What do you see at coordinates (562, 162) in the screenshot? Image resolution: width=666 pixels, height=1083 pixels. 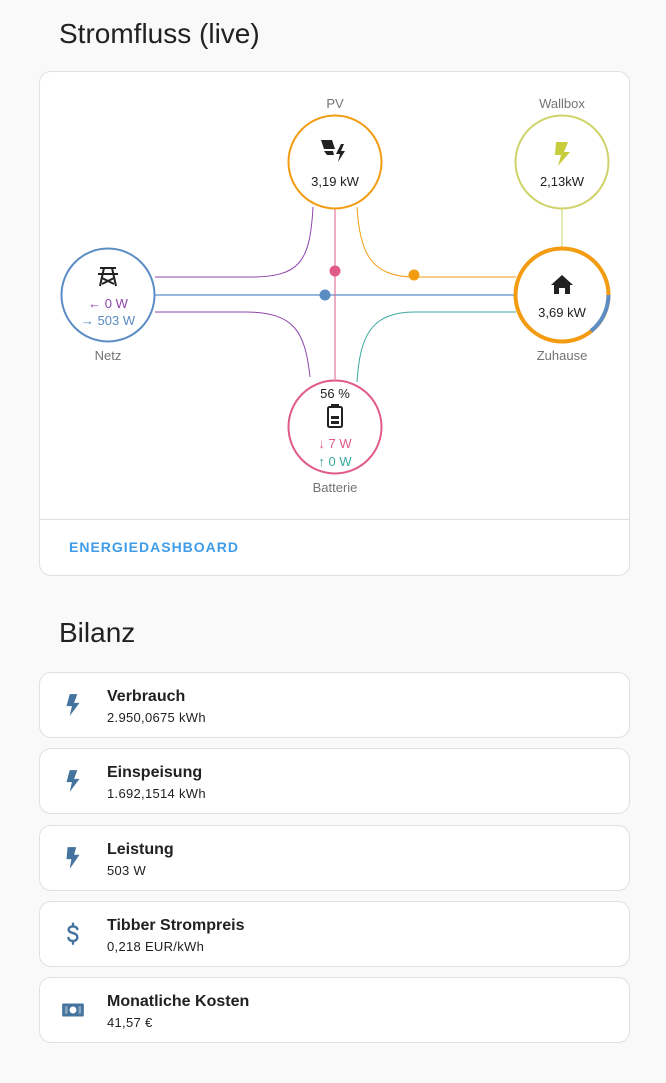 I see `wallbox-node` at bounding box center [562, 162].